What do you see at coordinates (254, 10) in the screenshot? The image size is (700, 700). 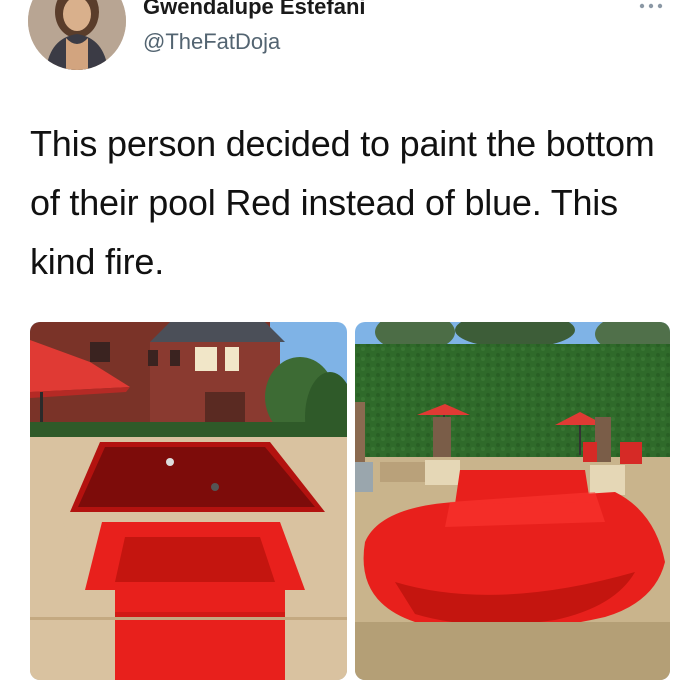 I see `author-name: Gwendalupe Estefani` at bounding box center [254, 10].